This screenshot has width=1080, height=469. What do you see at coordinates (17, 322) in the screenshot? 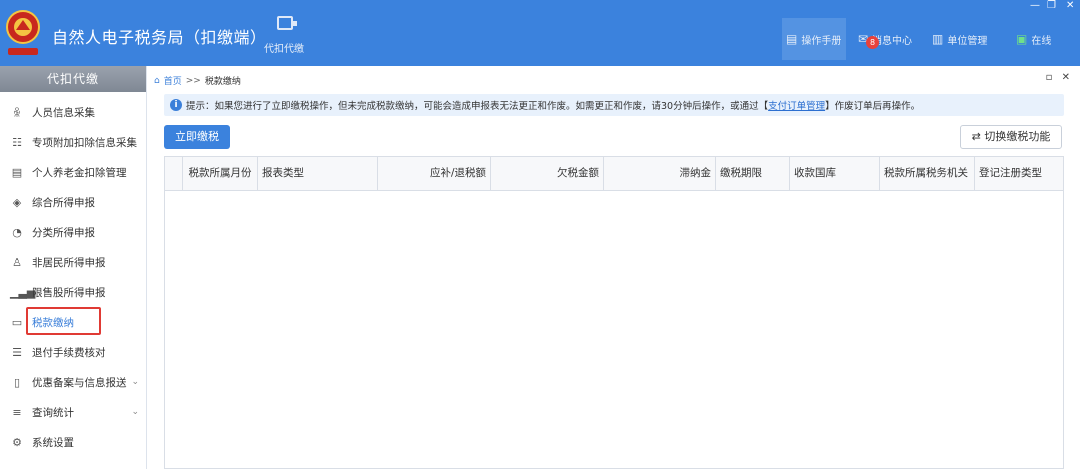
I see `wallet-icon: ▭` at bounding box center [17, 322].